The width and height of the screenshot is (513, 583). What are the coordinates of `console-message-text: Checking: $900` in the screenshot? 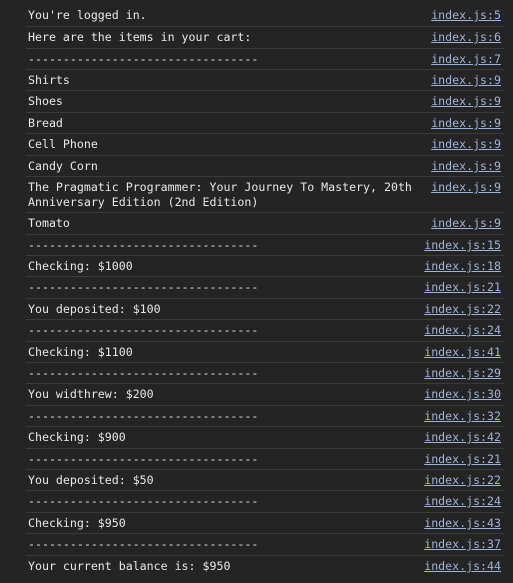 It's located at (77, 437).